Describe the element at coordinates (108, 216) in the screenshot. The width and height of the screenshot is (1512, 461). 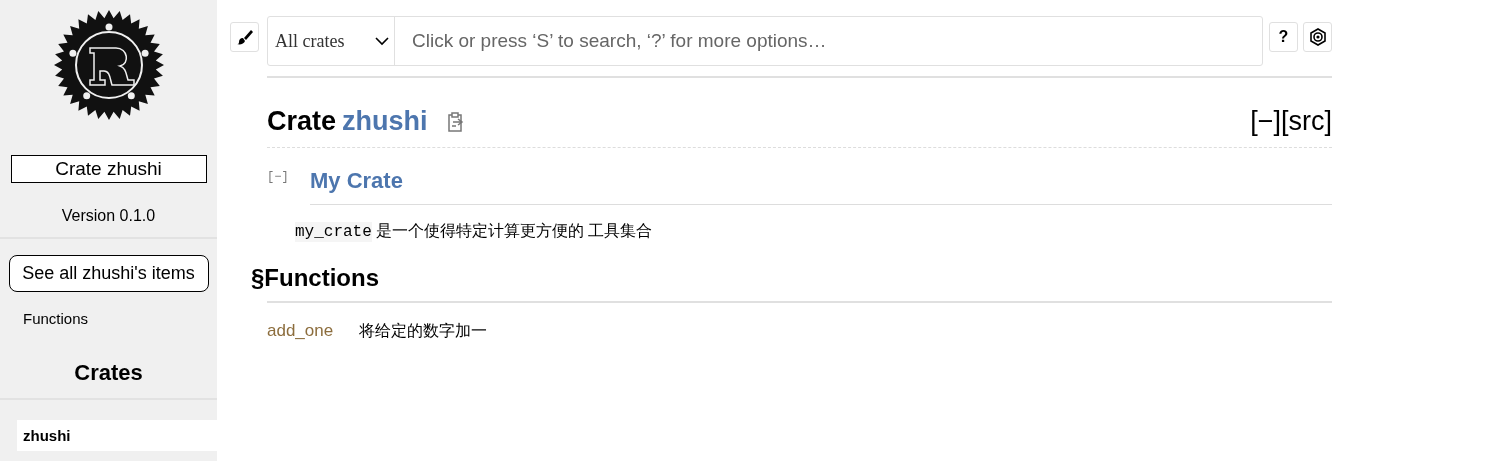
I see `version-label: Version 0.1.0` at that location.